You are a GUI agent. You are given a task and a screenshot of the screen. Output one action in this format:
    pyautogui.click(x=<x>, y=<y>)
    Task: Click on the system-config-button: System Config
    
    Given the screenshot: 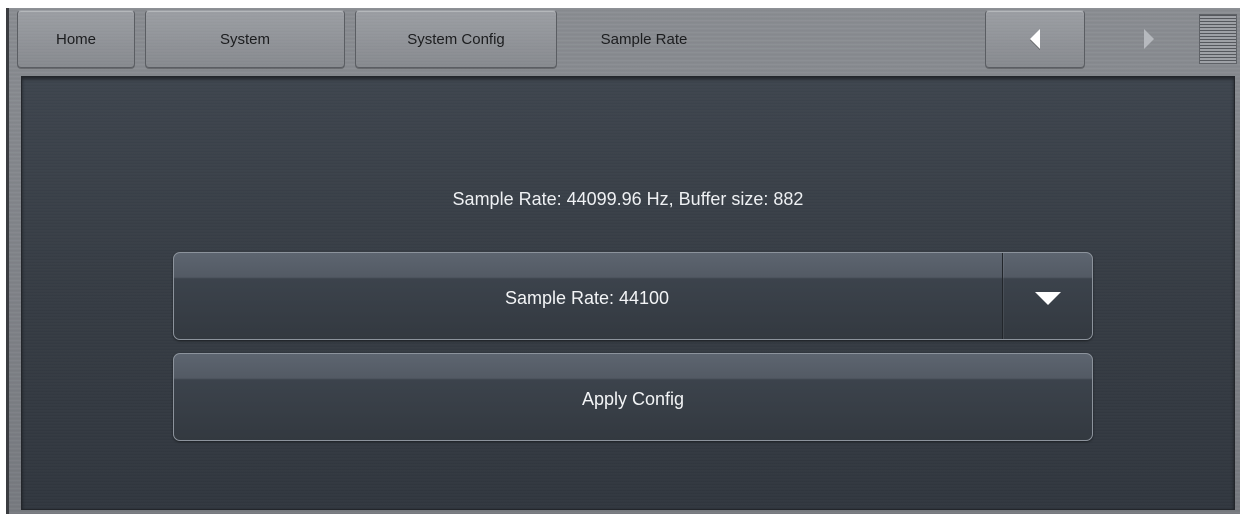 What is the action you would take?
    pyautogui.click(x=456, y=39)
    